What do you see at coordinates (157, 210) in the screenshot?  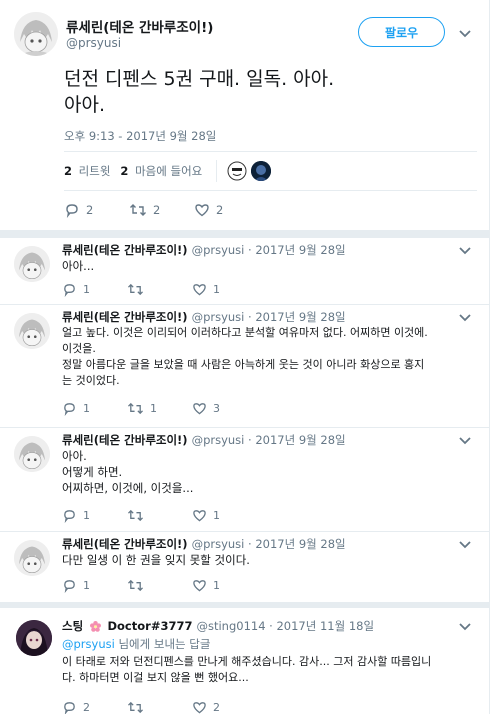 I see `retweet-count: 2` at bounding box center [157, 210].